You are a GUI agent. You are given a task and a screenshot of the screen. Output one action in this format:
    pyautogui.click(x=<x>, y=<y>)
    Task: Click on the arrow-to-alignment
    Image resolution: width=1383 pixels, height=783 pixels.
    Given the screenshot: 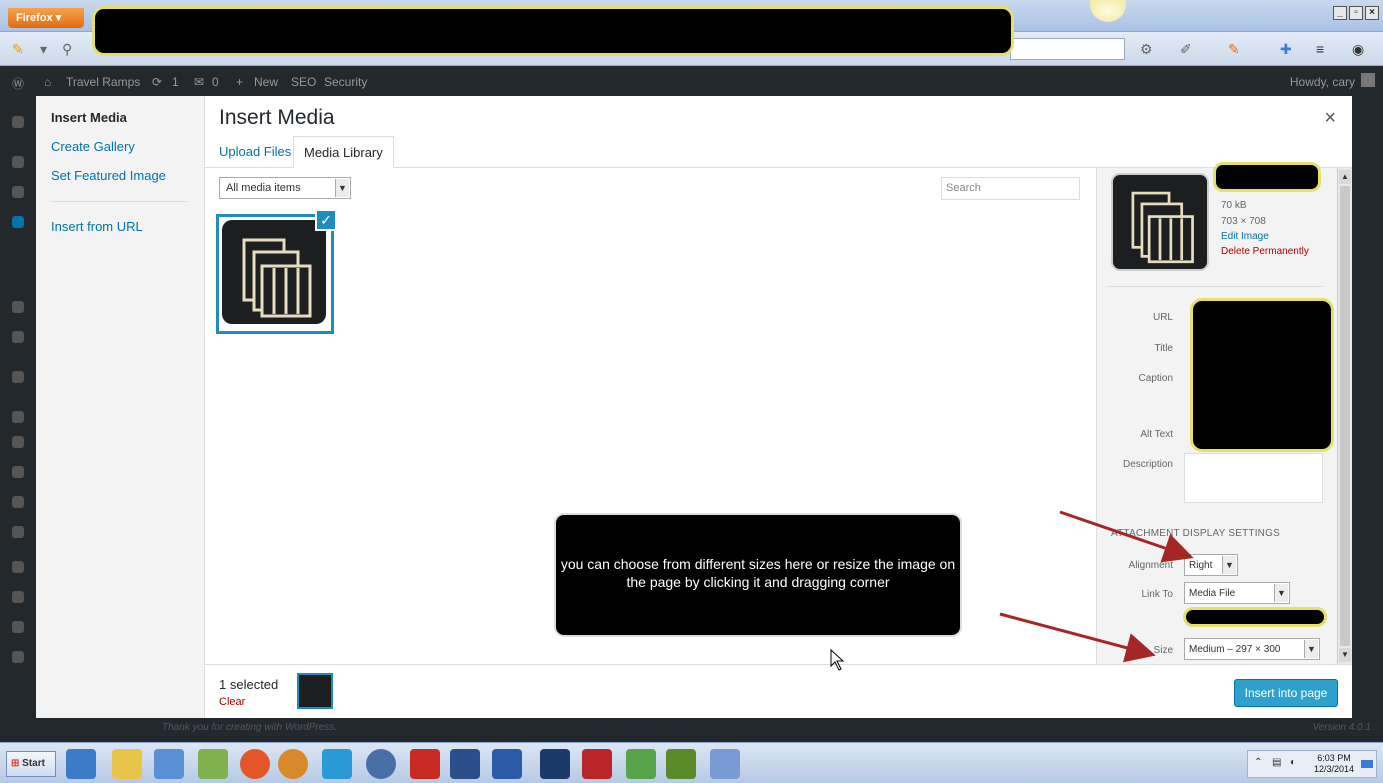 What is the action you would take?
    pyautogui.click(x=1126, y=536)
    